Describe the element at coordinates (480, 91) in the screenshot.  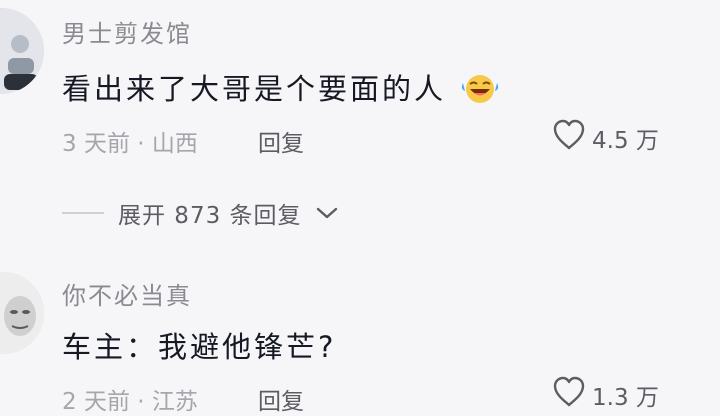
I see `laughing-emoji-icon` at that location.